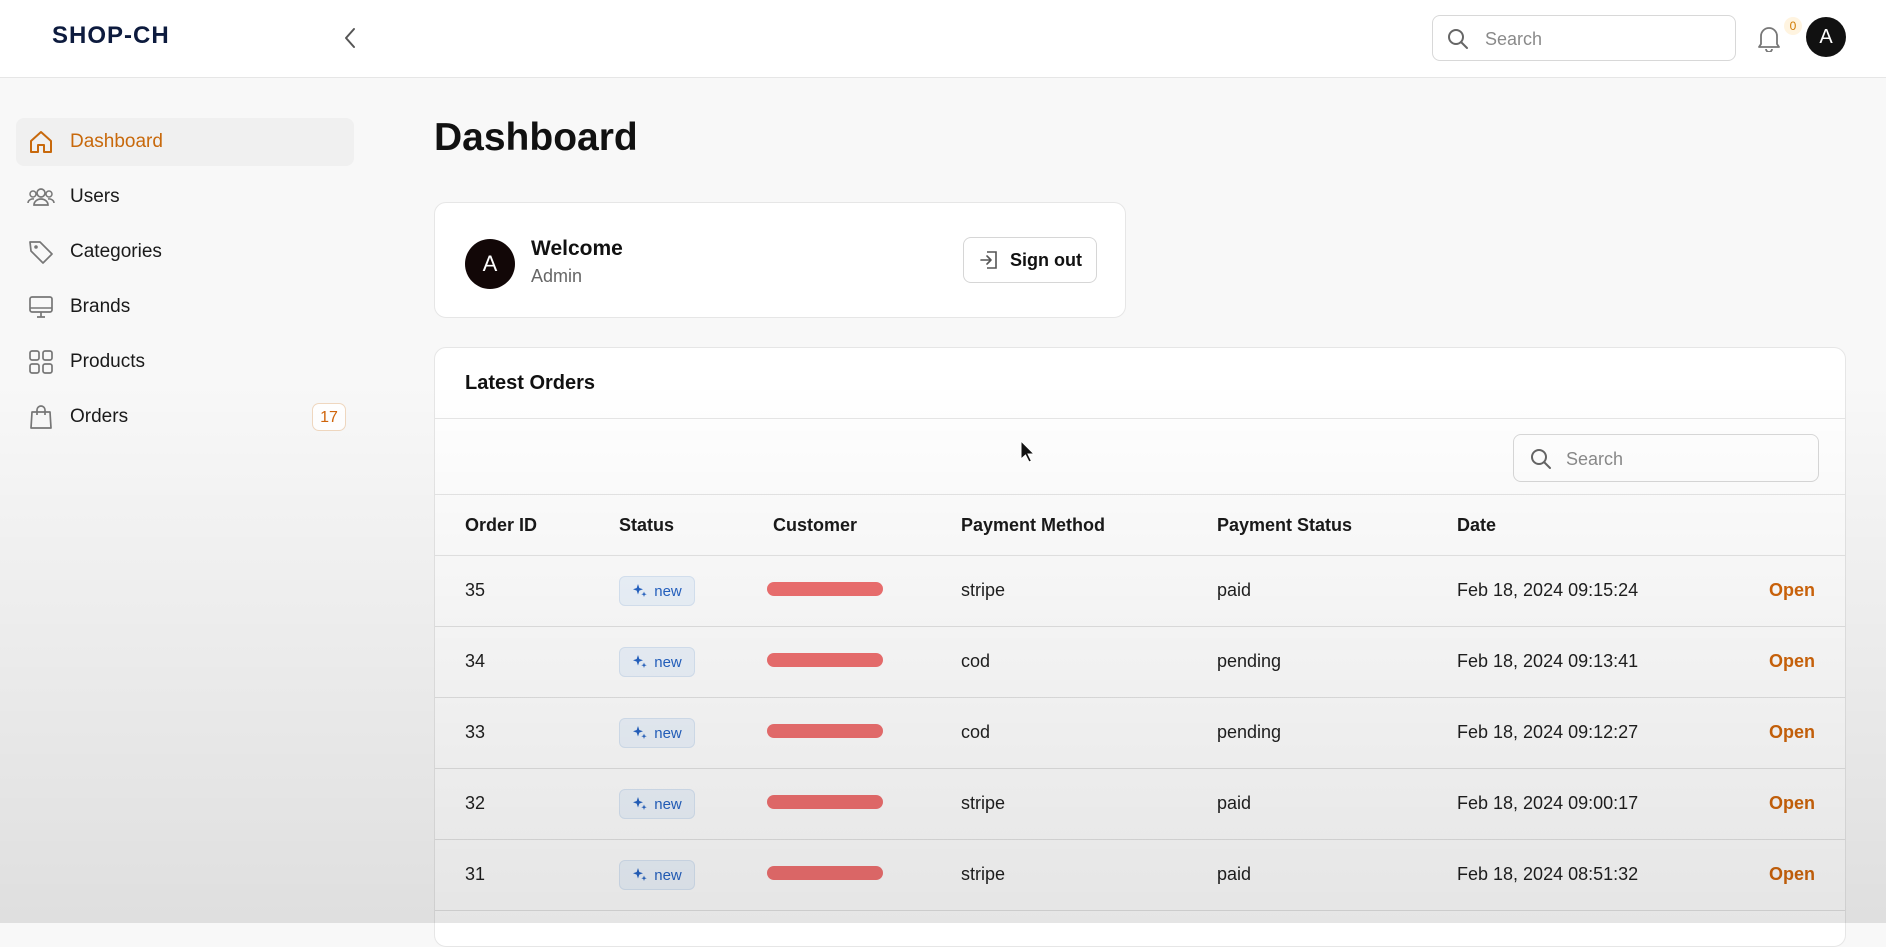 Image resolution: width=1886 pixels, height=947 pixels. Describe the element at coordinates (1686, 459) in the screenshot. I see `orders-search-input` at that location.